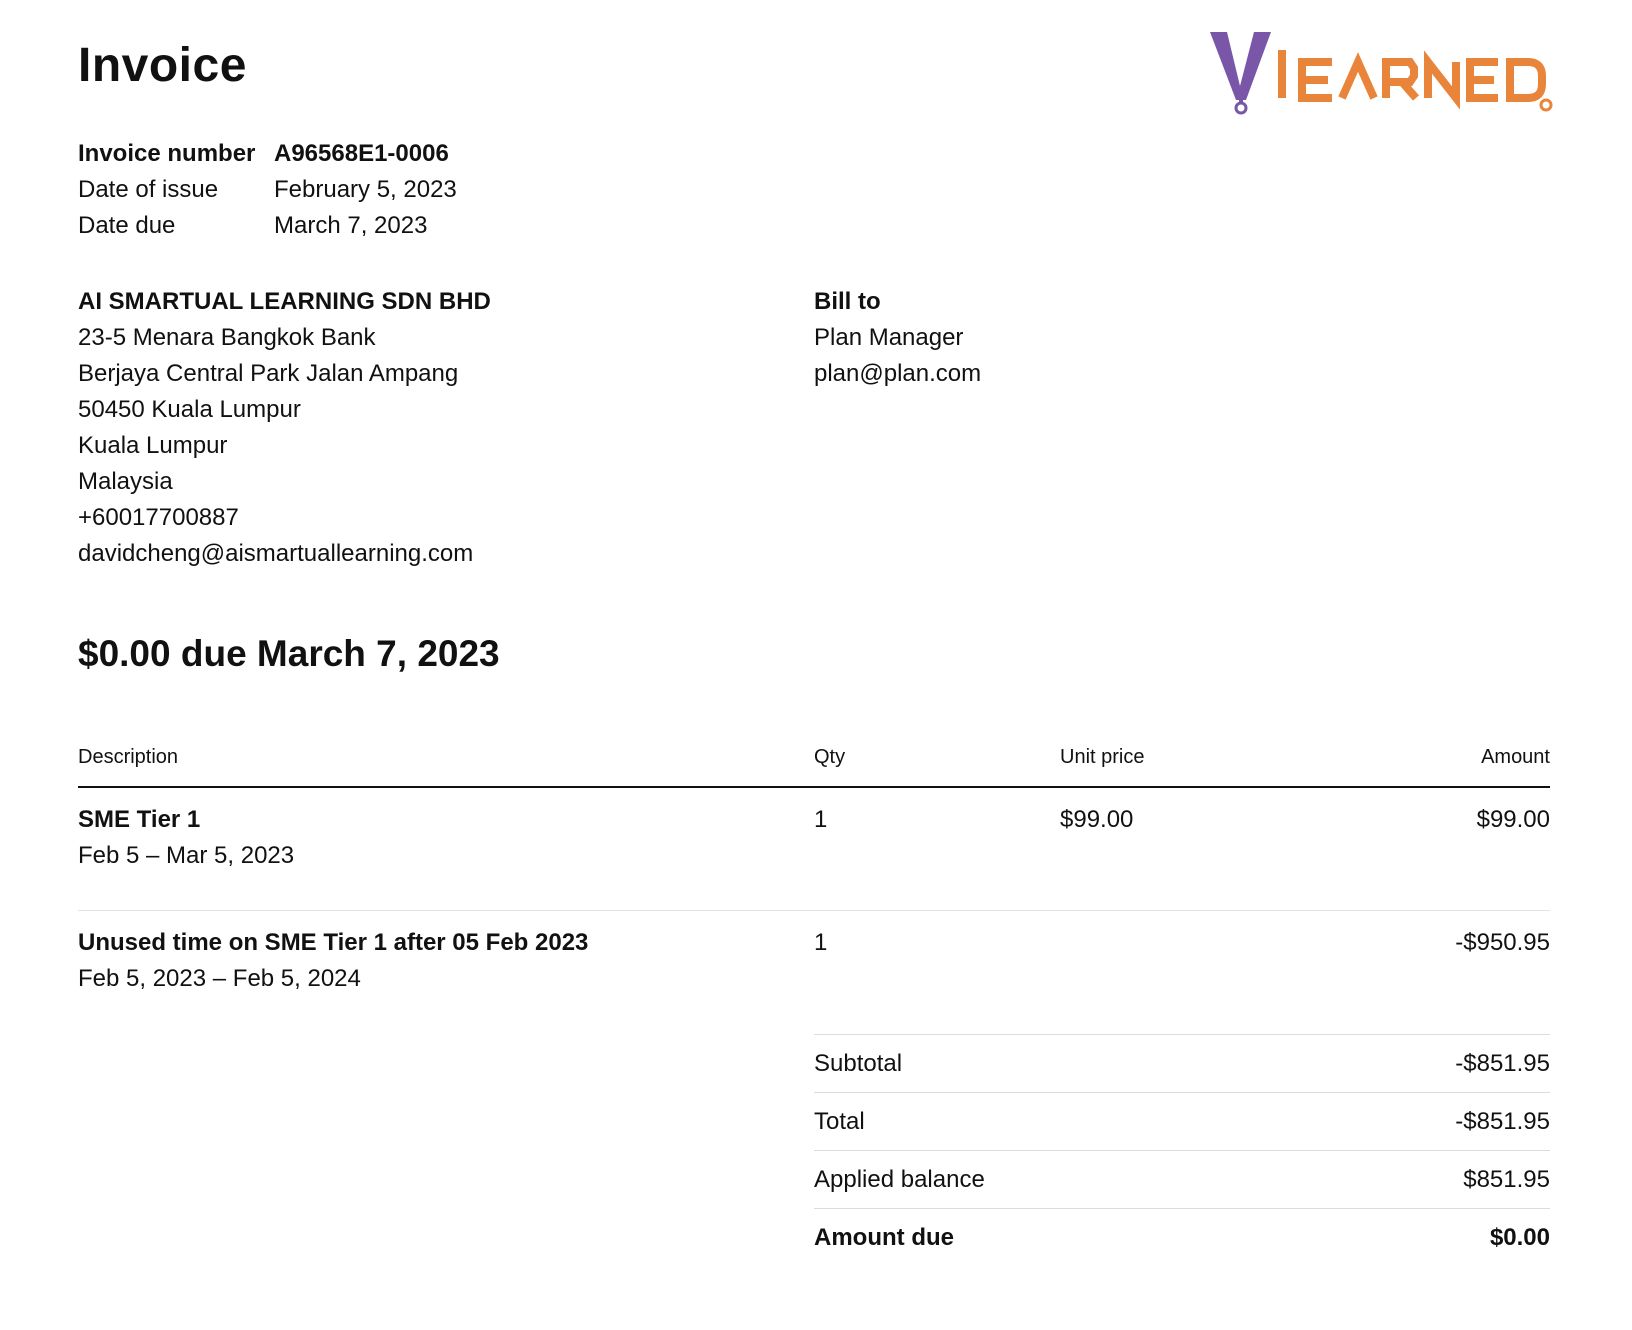 The image size is (1632, 1330). Describe the element at coordinates (847, 301) in the screenshot. I see `bill-to-heading: Bill to` at that location.